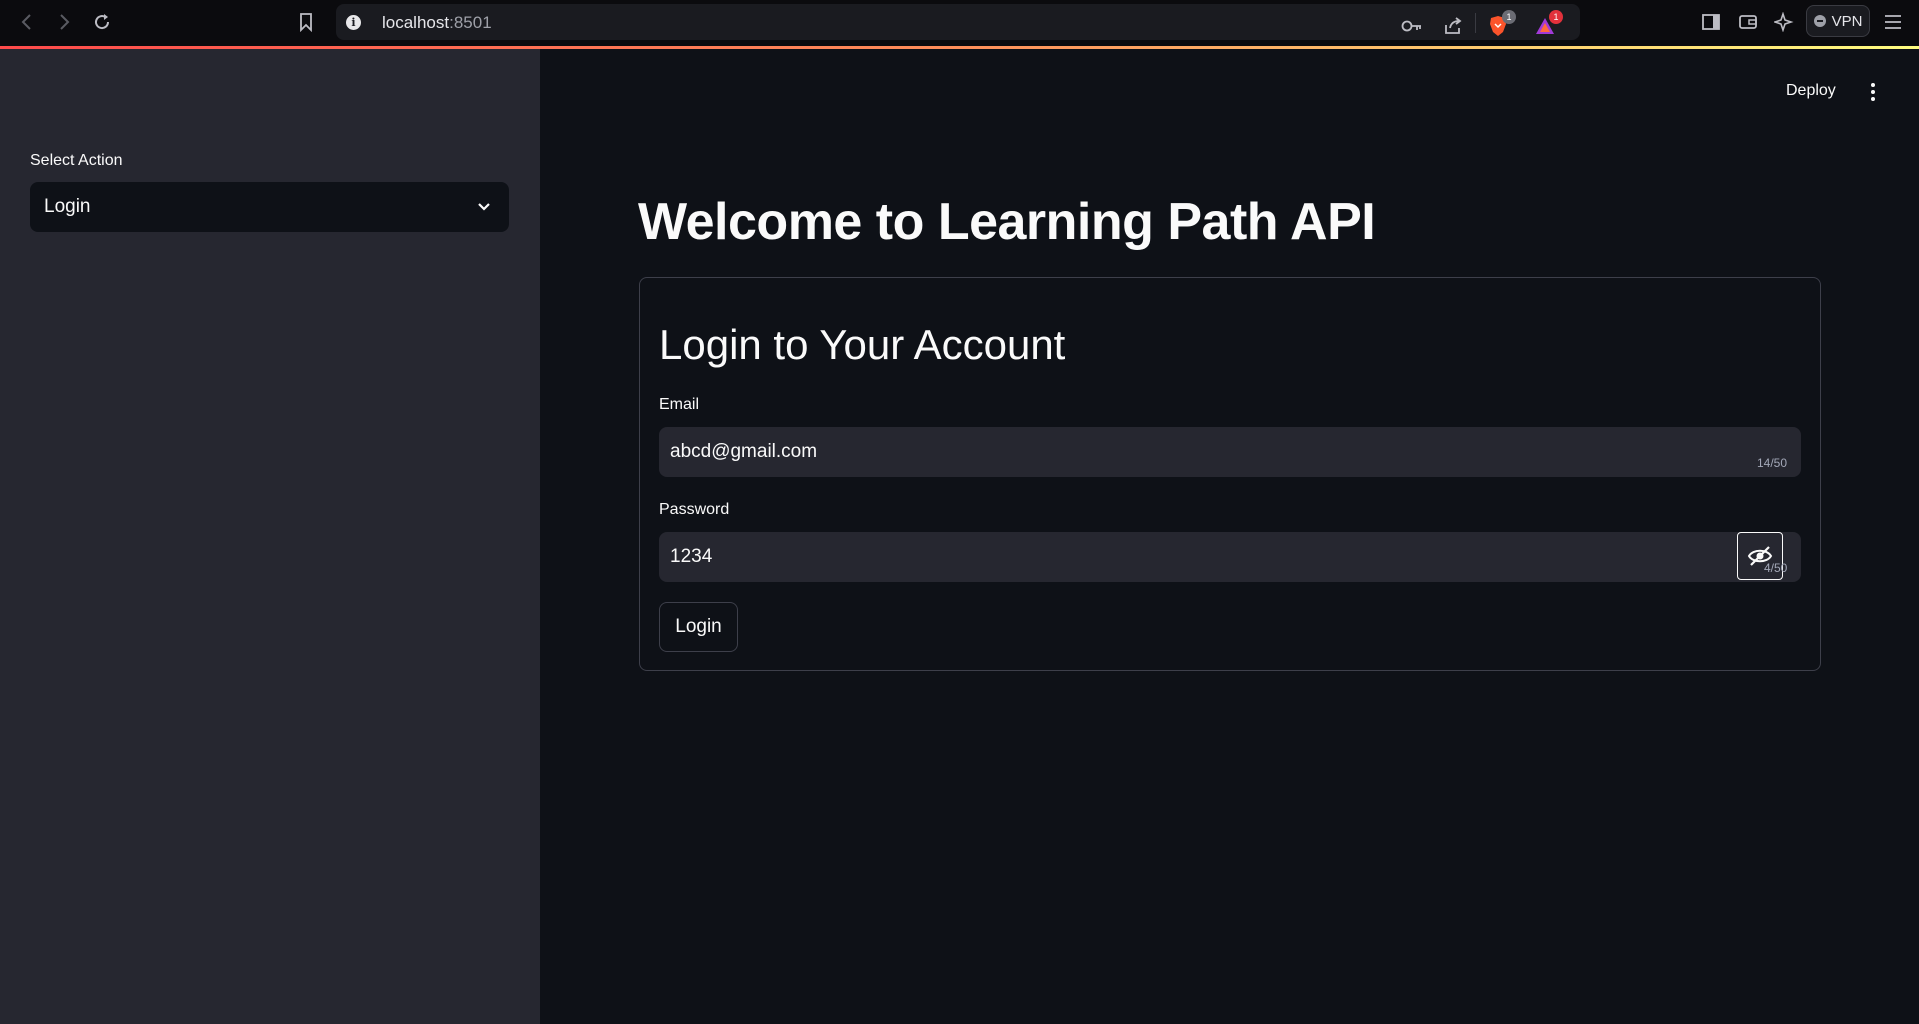  I want to click on login-button: Login, so click(698, 627).